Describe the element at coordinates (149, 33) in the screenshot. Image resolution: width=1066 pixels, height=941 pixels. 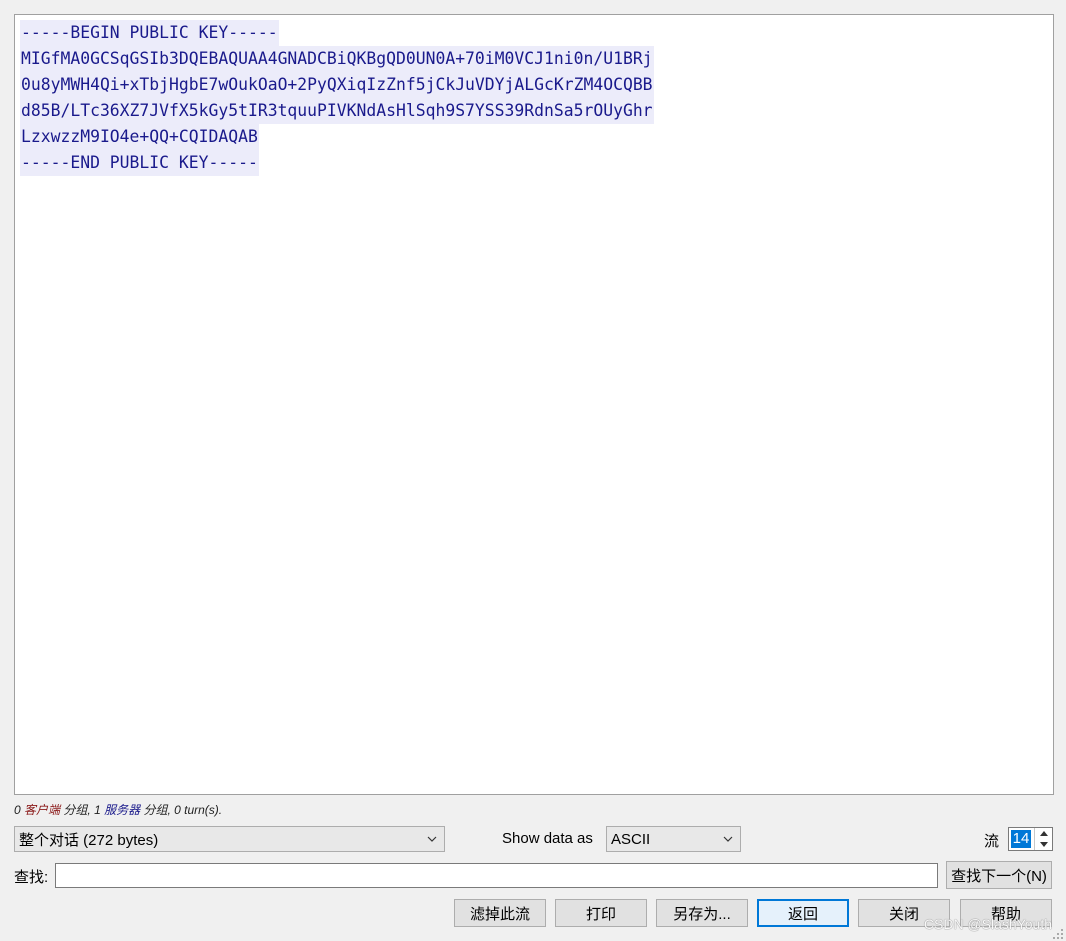
I see `stream-line: -----BEGIN PUBLIC KEY-----` at that location.